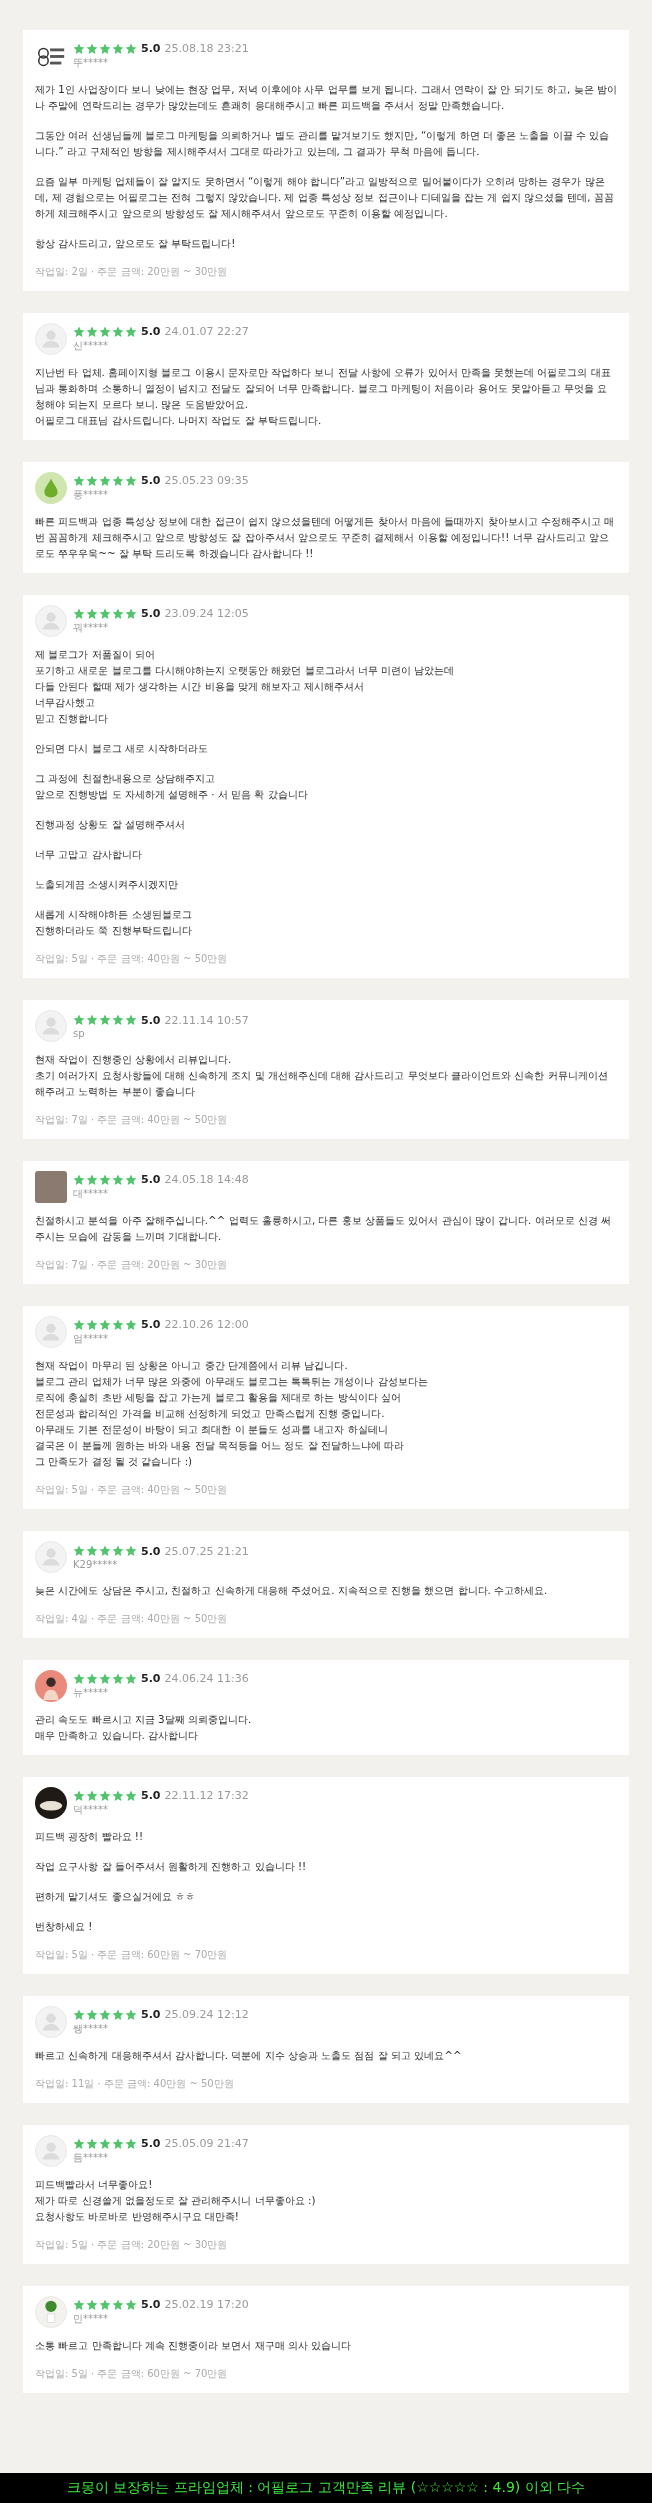 The width and height of the screenshot is (652, 2503). What do you see at coordinates (91, 1810) in the screenshot?
I see `reviewer-name: 덕*****` at bounding box center [91, 1810].